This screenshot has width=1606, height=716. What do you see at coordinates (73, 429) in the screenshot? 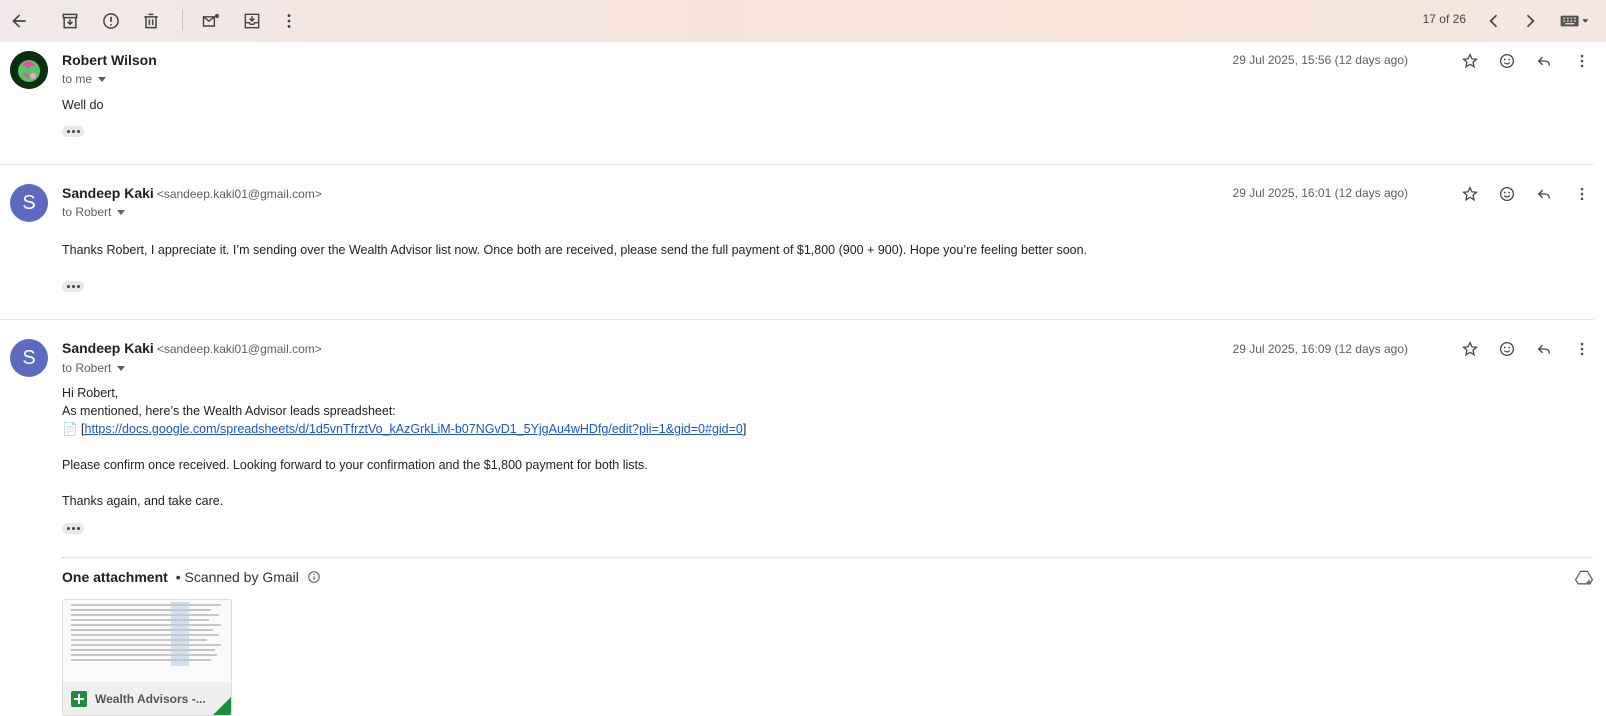
I see `document-icon: 📄 [` at bounding box center [73, 429].